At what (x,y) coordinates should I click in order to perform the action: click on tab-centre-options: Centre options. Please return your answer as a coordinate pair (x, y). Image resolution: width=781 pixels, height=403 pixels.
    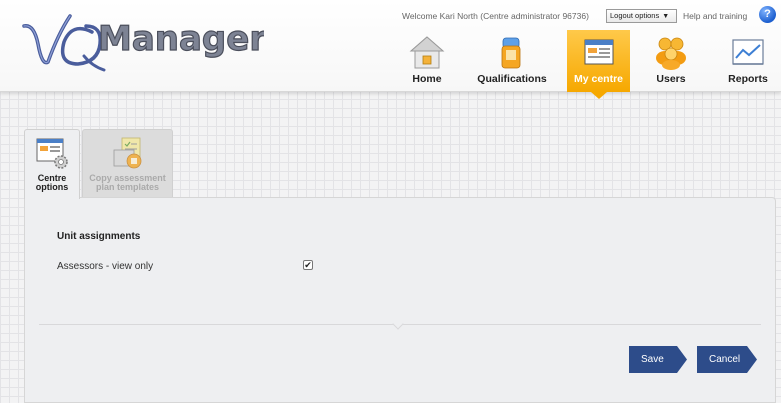
    Looking at the image, I should click on (52, 164).